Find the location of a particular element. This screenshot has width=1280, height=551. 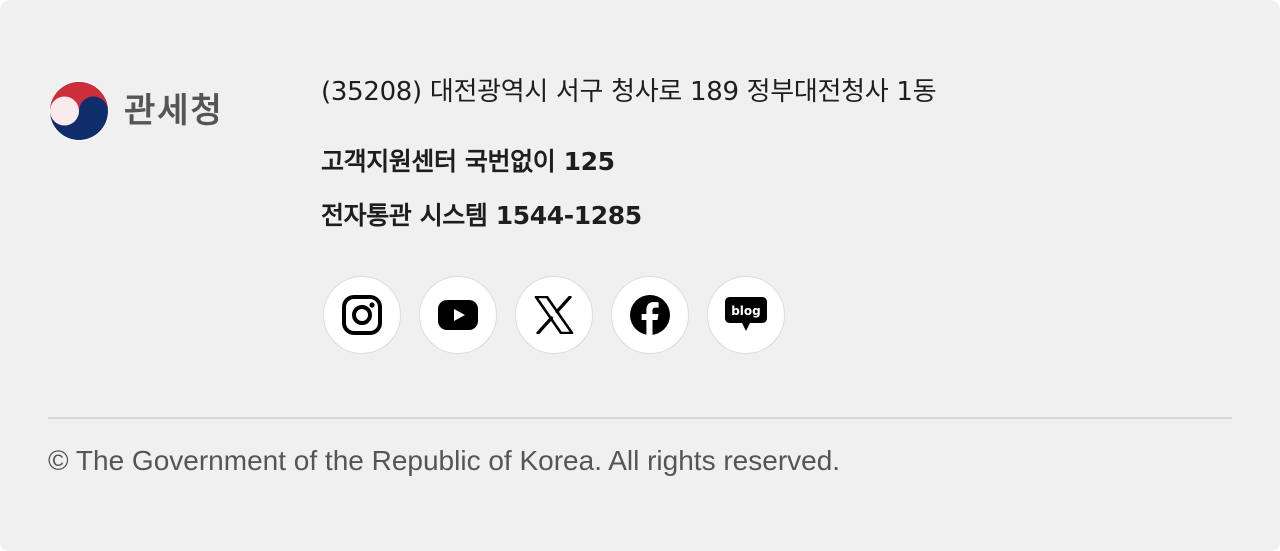

social-link-youtube is located at coordinates (458, 315).